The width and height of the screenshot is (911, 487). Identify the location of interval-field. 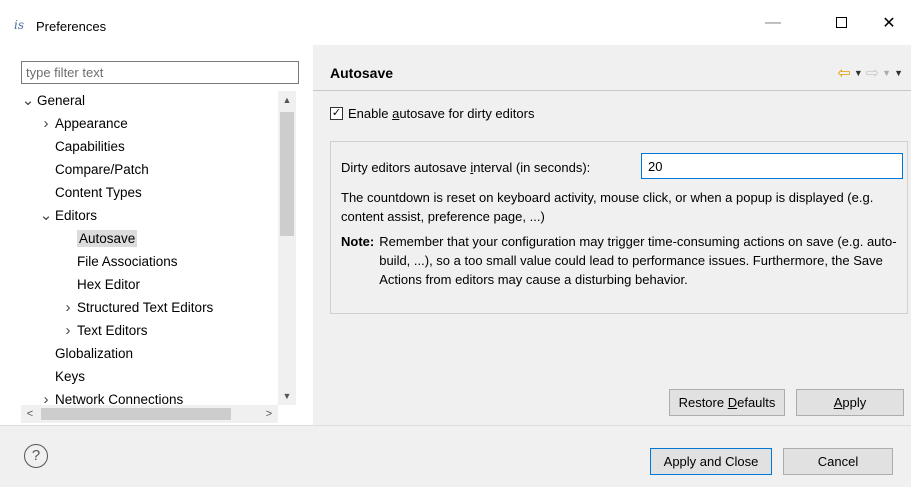
(772, 166).